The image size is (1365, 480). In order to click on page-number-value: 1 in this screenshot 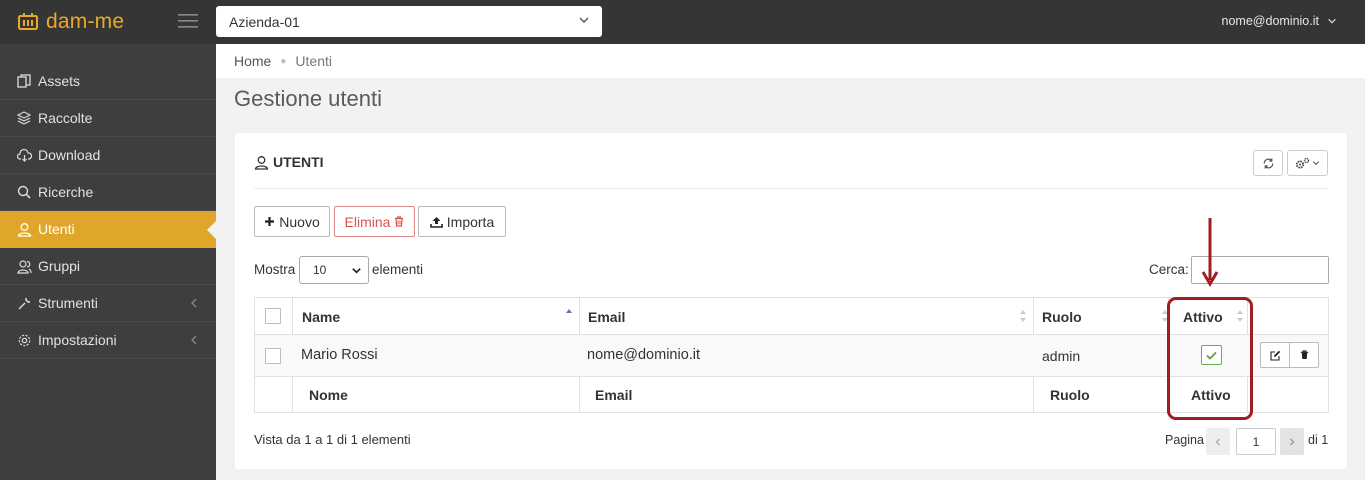, I will do `click(1256, 441)`.